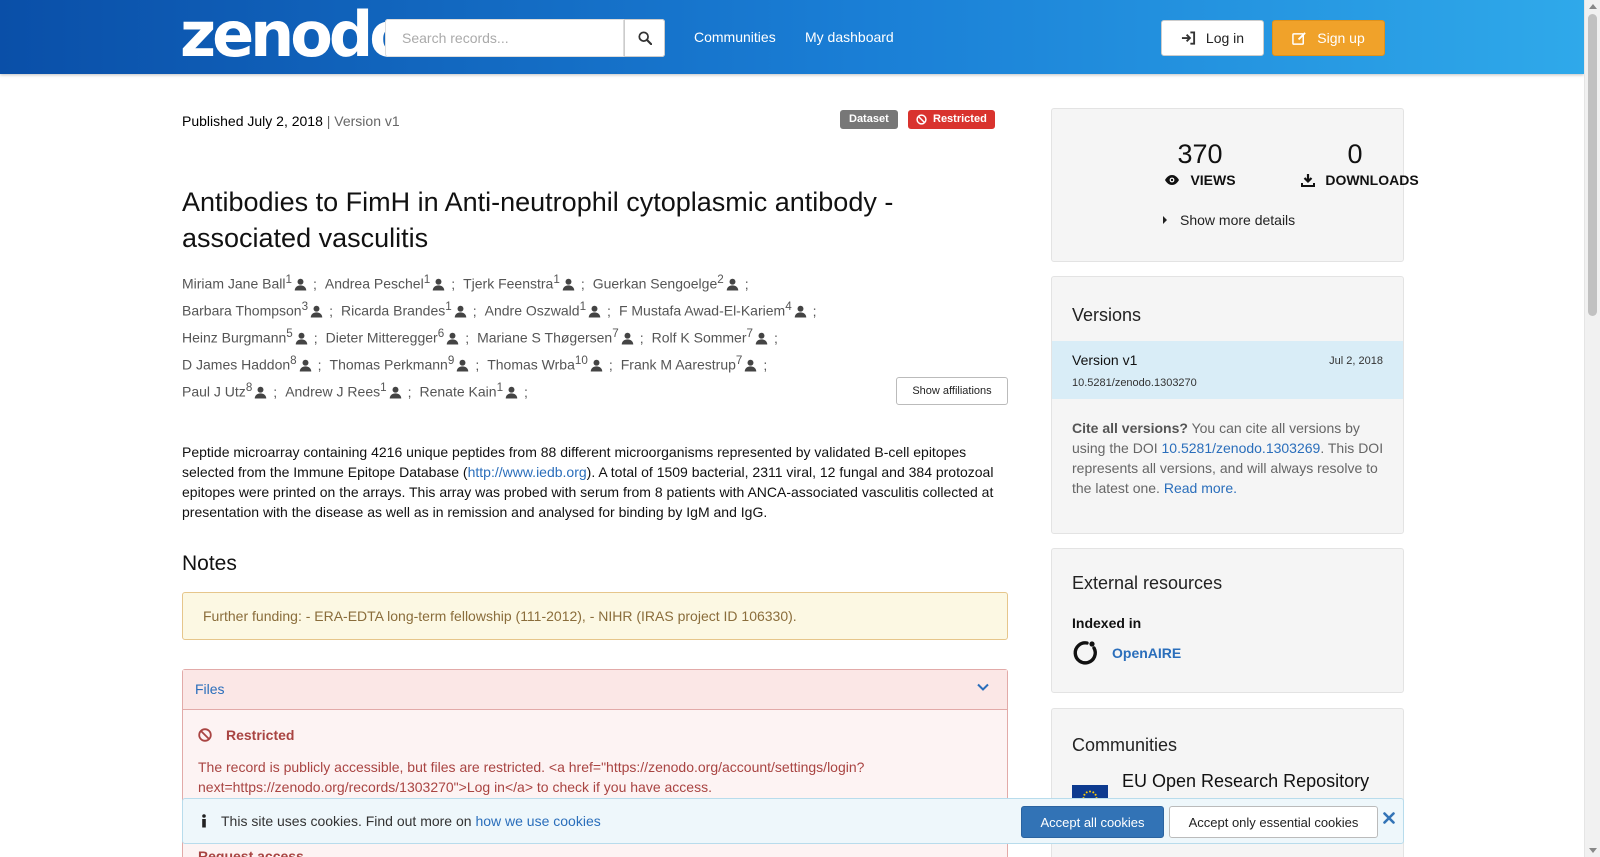 The width and height of the screenshot is (1600, 857). I want to click on scroll-up-arrow, so click(1593, 6).